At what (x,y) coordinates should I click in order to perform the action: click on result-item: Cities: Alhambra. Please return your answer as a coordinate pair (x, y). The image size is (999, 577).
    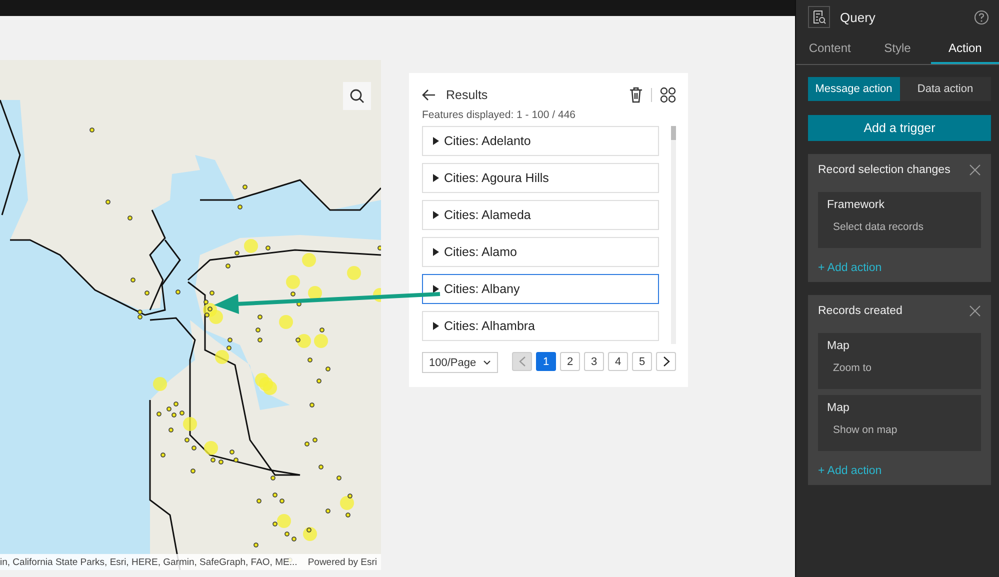
    Looking at the image, I should click on (541, 326).